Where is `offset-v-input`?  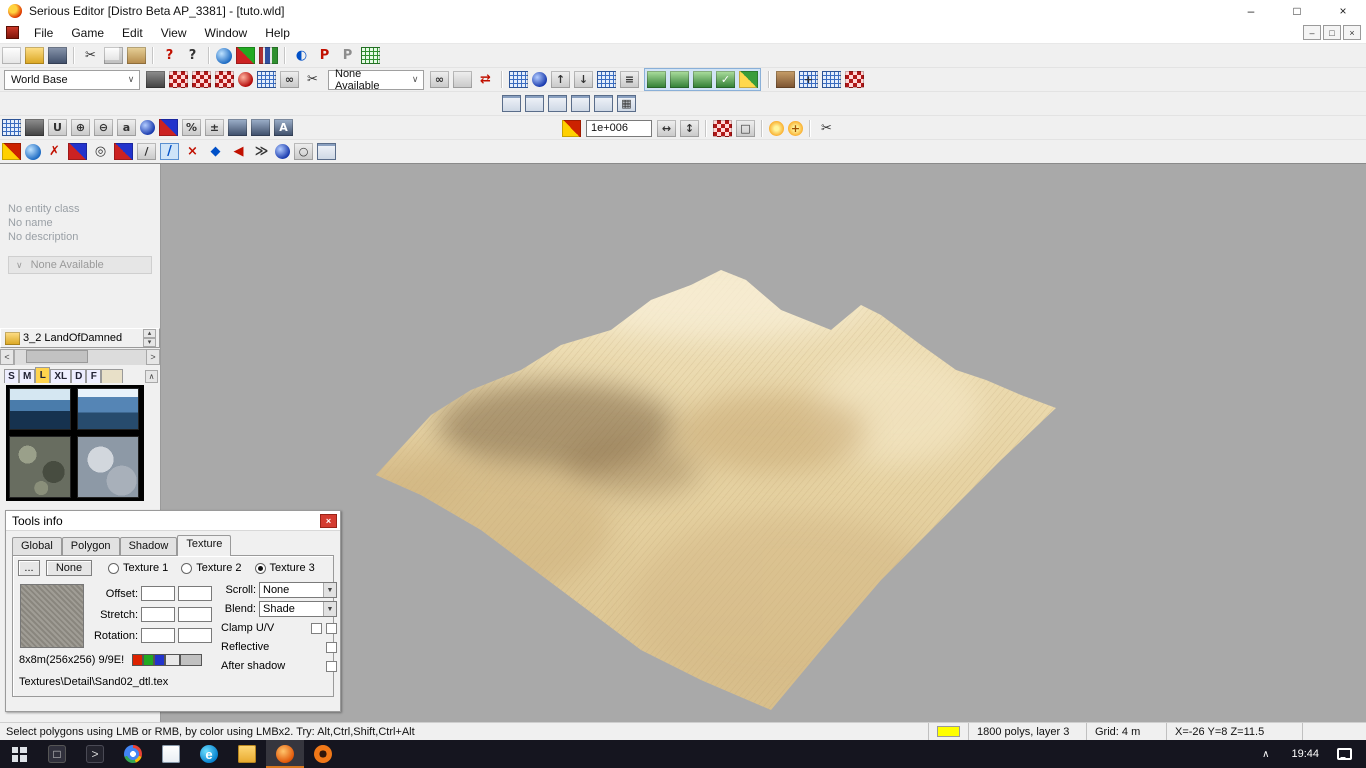
offset-v-input is located at coordinates (195, 593).